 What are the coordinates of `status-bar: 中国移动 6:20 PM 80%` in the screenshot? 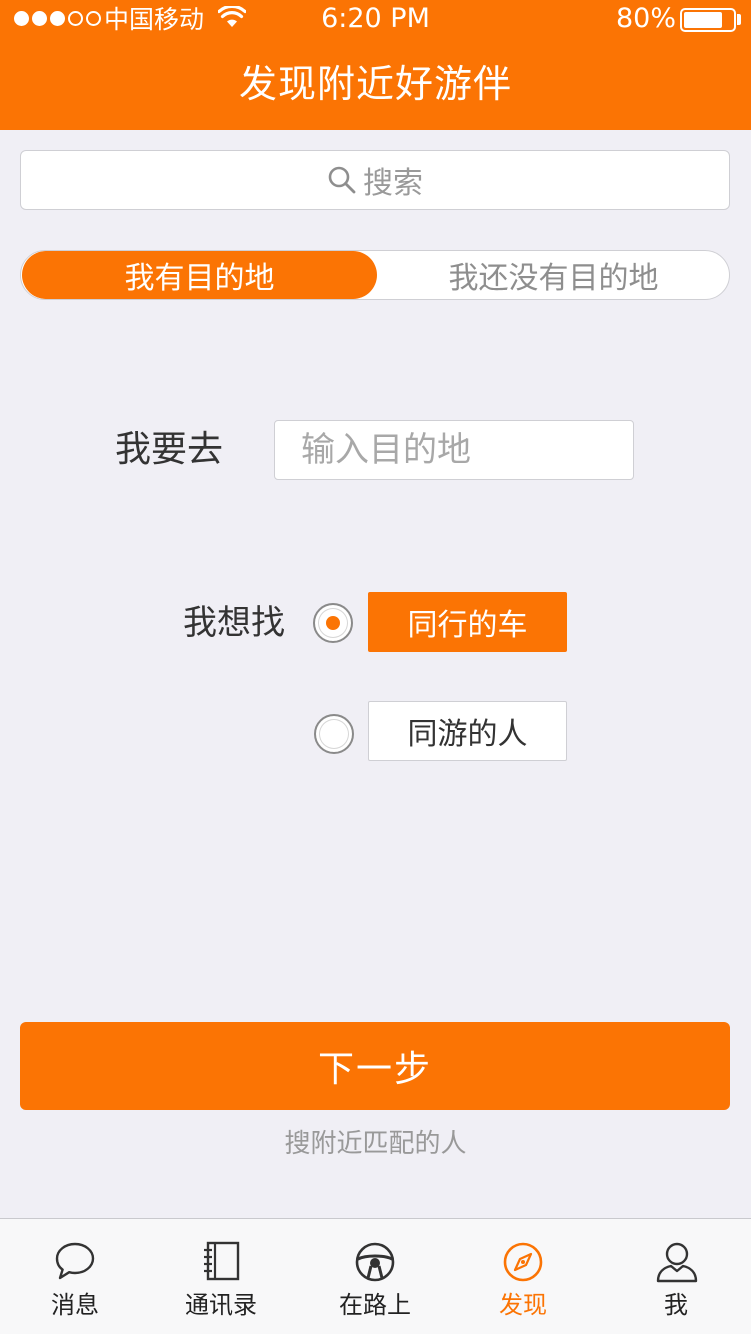 It's located at (375, 20).